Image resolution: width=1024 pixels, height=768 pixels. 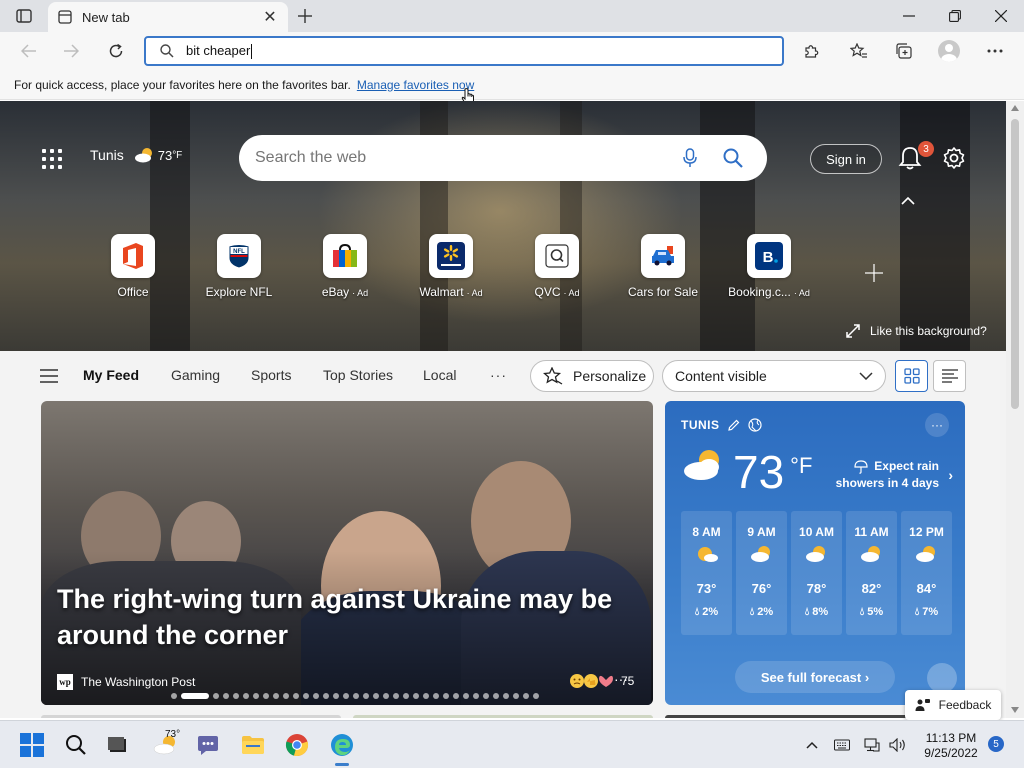 I want to click on profile-avatar, so click(x=949, y=51).